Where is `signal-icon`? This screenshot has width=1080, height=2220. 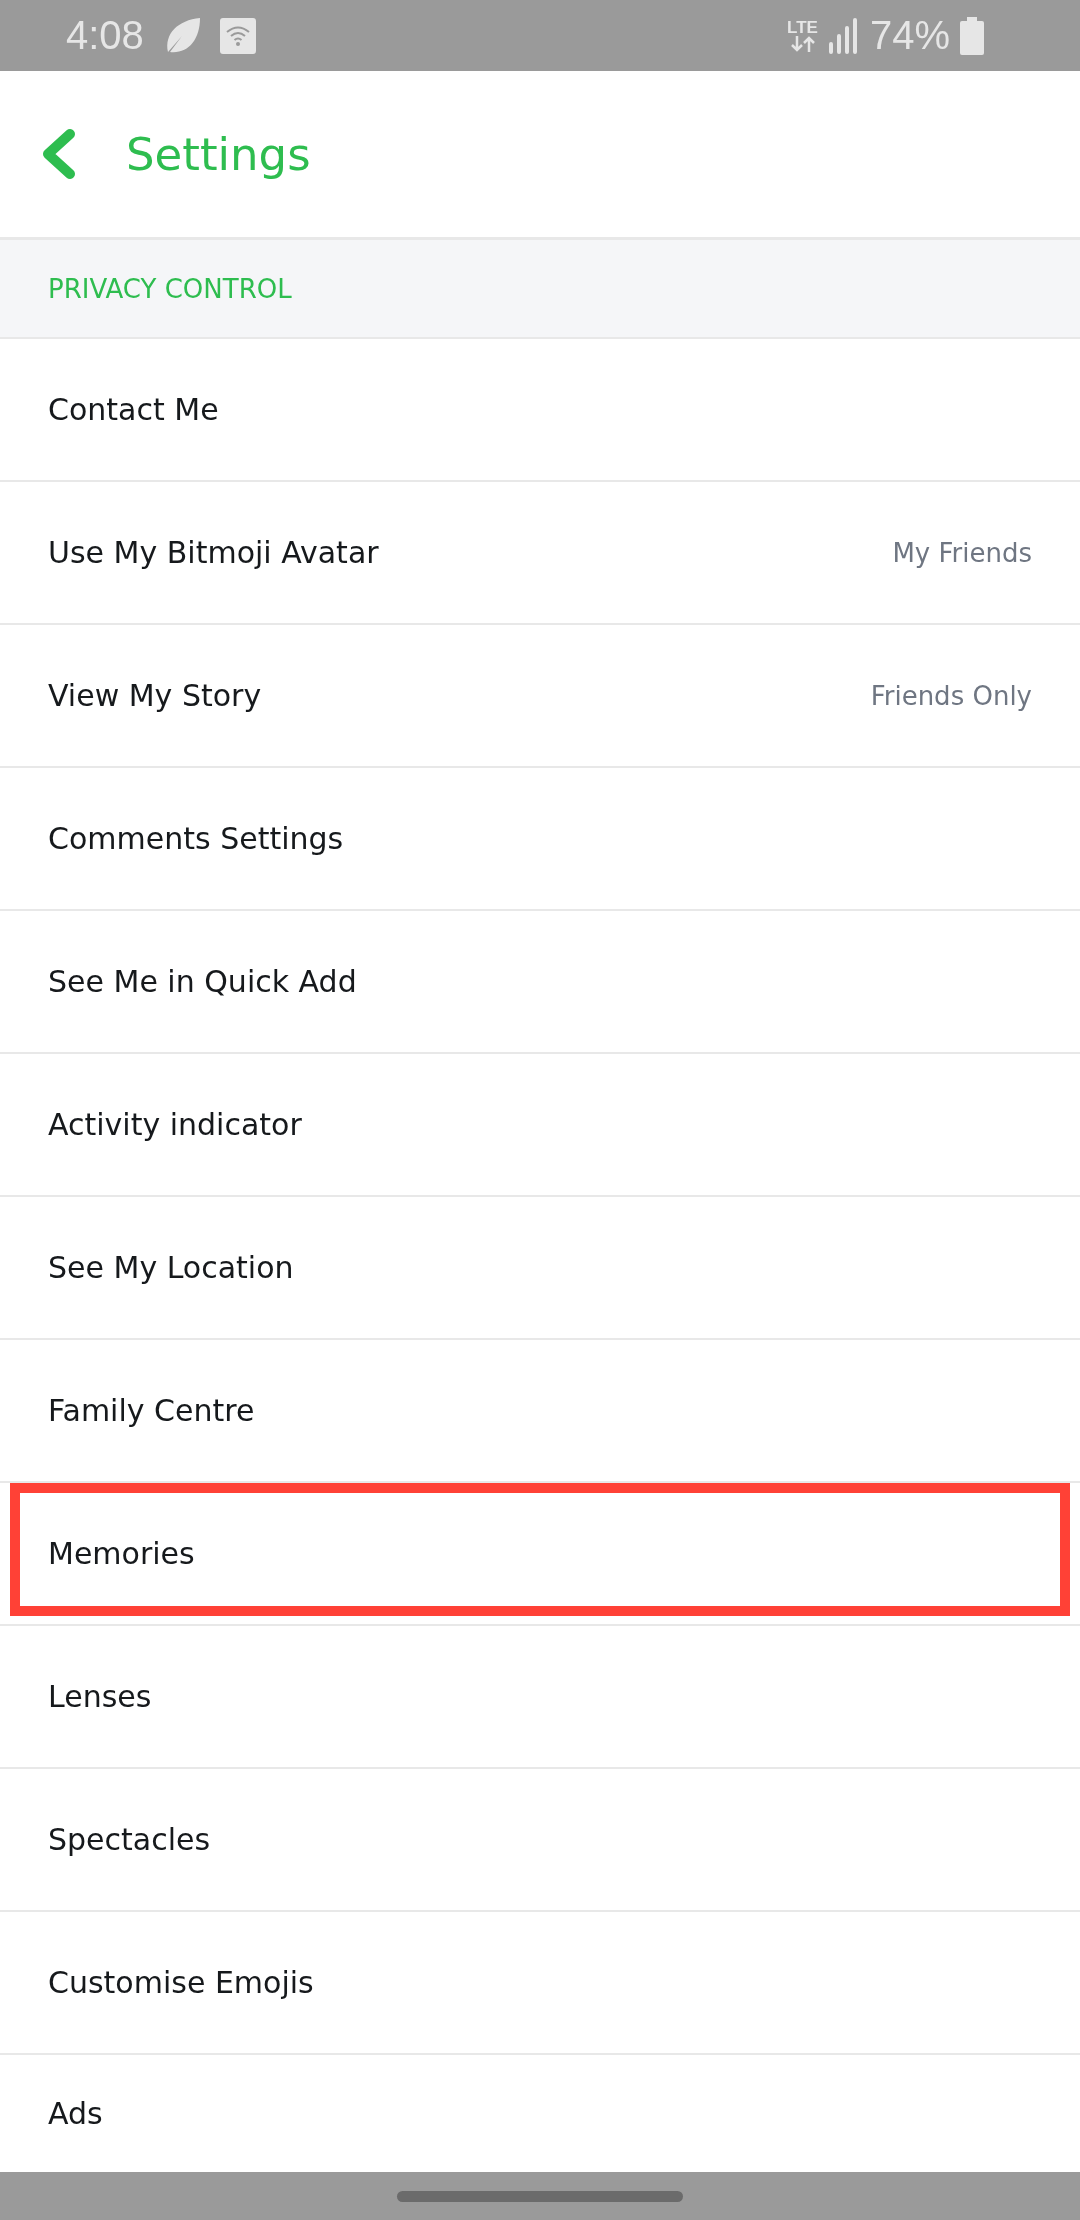
signal-icon is located at coordinates (843, 35).